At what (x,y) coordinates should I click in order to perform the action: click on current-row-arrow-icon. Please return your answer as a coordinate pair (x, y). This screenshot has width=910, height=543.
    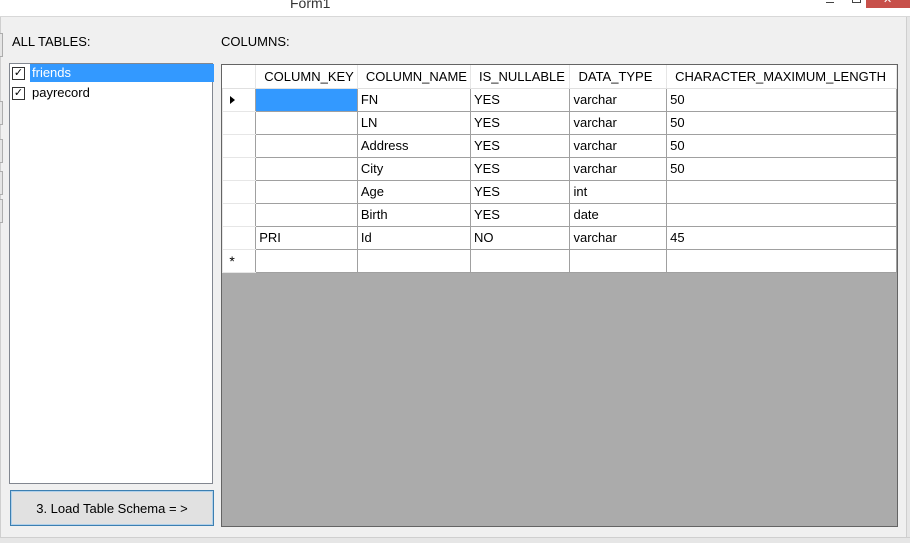
    Looking at the image, I should click on (232, 100).